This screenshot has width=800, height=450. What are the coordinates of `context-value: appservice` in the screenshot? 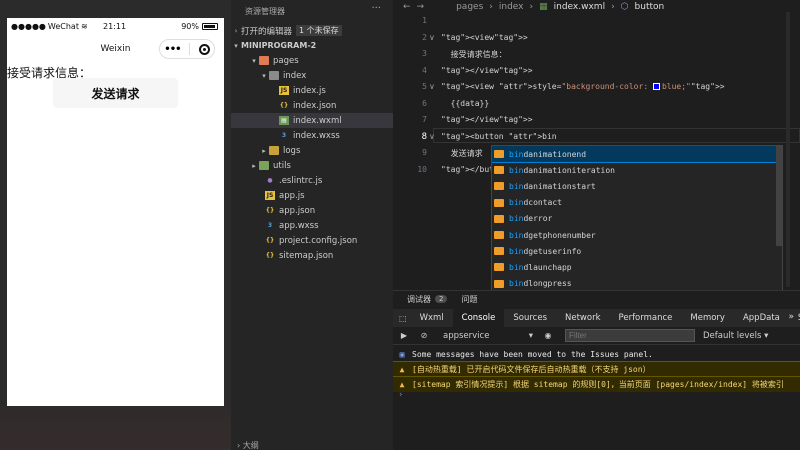 It's located at (466, 335).